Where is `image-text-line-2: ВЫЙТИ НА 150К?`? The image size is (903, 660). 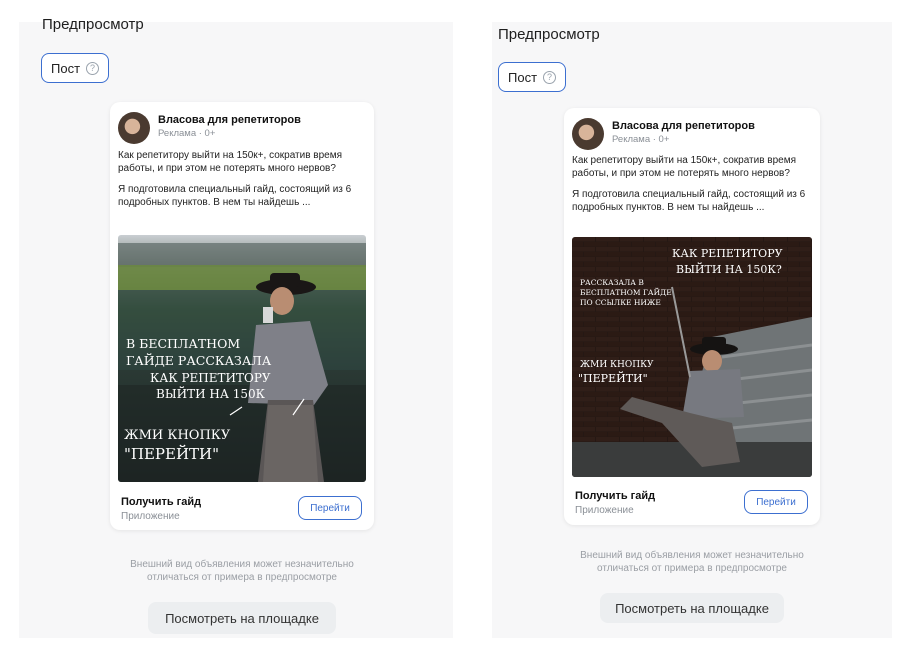 image-text-line-2: ВЫЙТИ НА 150К? is located at coordinates (729, 269).